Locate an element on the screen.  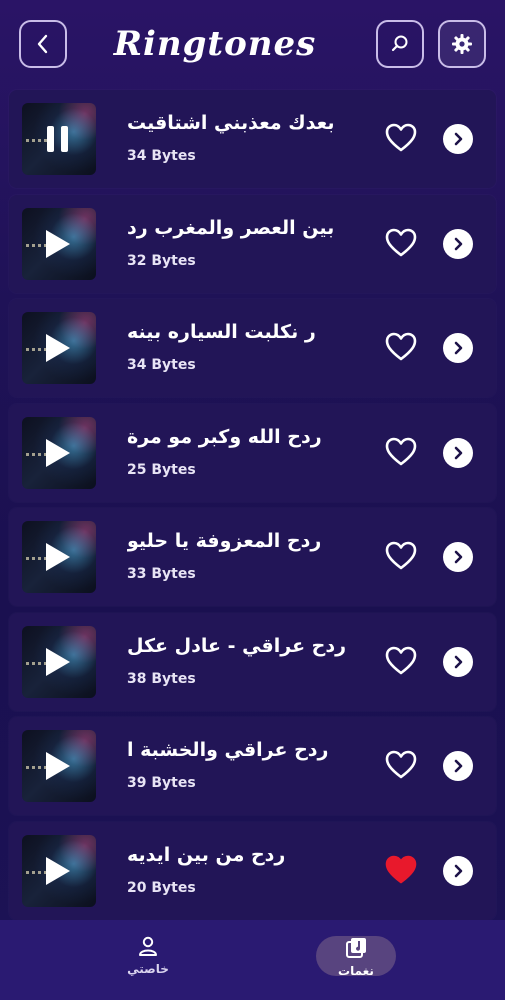
pause-icon is located at coordinates (59, 139).